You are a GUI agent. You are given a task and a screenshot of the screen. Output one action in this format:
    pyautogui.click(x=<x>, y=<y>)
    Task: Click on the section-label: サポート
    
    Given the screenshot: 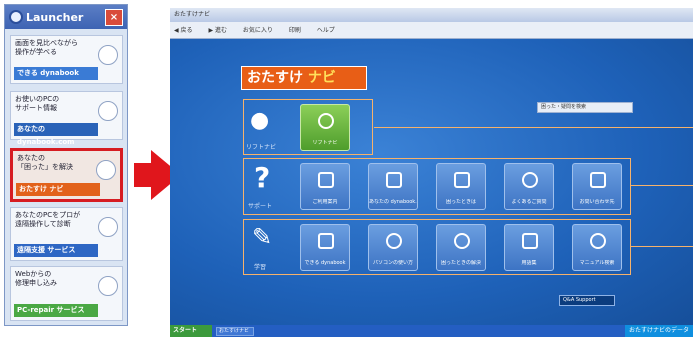 What is the action you would take?
    pyautogui.click(x=260, y=206)
    